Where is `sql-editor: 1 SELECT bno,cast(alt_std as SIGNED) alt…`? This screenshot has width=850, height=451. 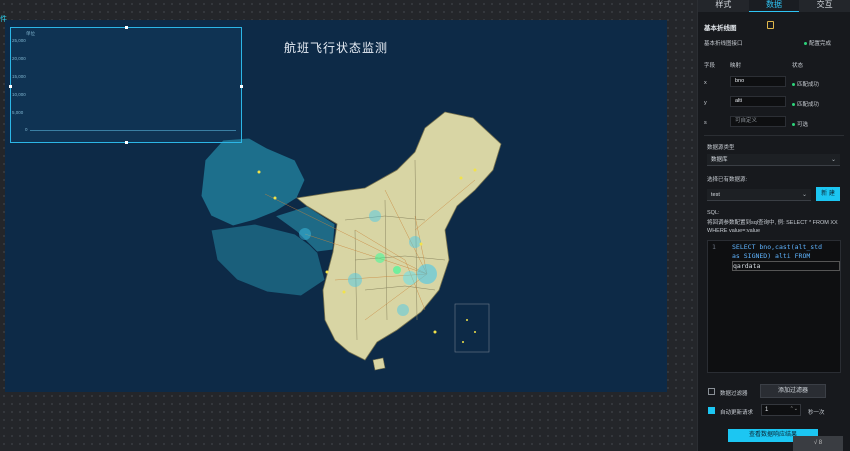
sql-editor: 1 SELECT bno,cast(alt_std as SIGNED) alt… is located at coordinates (774, 306).